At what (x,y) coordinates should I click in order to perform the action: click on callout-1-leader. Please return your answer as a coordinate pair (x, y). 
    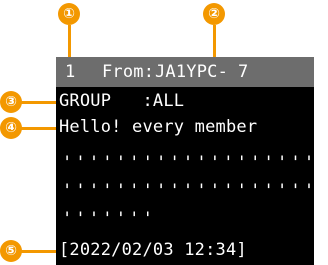
    Looking at the image, I should click on (69, 42).